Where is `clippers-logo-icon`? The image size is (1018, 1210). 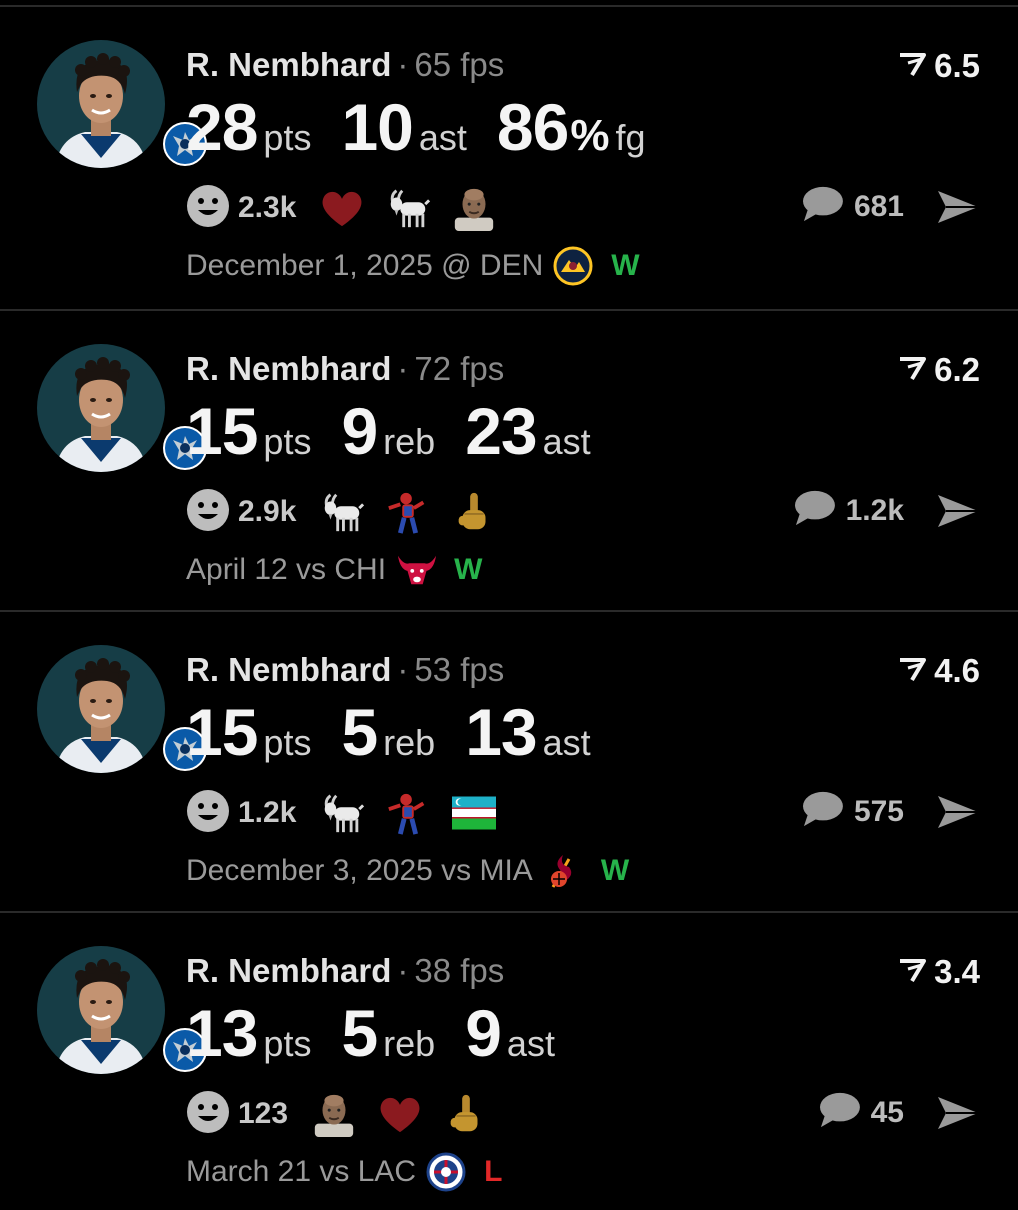 clippers-logo-icon is located at coordinates (446, 1172).